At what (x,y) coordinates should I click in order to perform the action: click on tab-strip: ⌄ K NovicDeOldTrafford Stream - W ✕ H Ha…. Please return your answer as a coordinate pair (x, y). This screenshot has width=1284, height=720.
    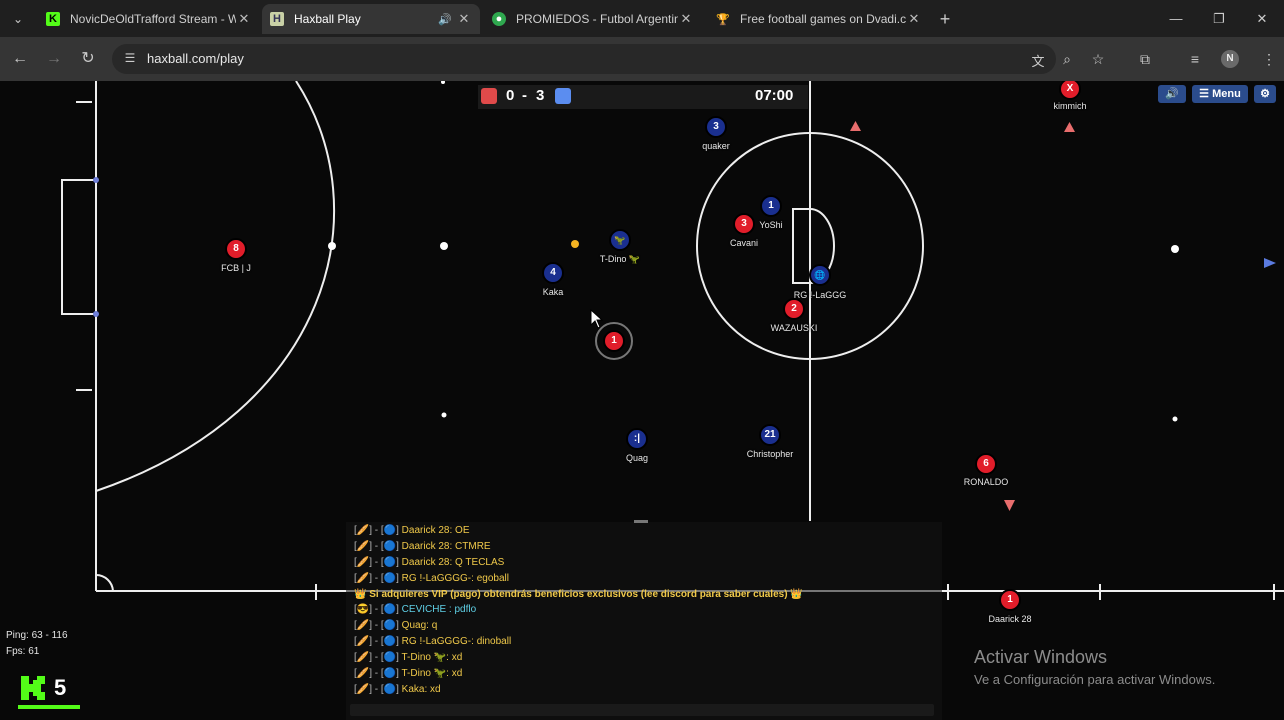
    Looking at the image, I should click on (642, 18).